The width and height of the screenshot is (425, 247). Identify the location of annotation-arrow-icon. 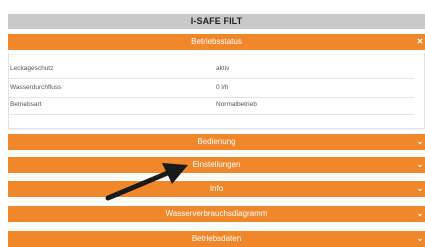
(146, 182).